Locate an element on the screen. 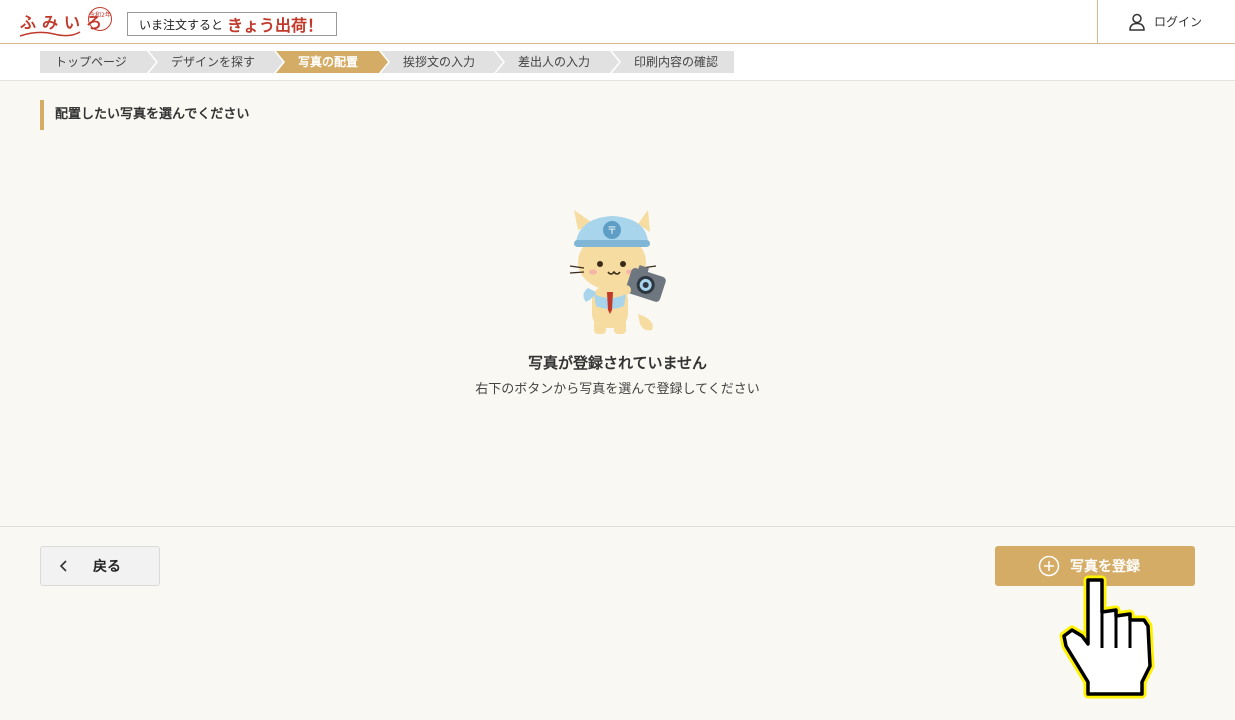 This screenshot has height=720, width=1235. register-photo-label: 写真を登録 is located at coordinates (1105, 567).